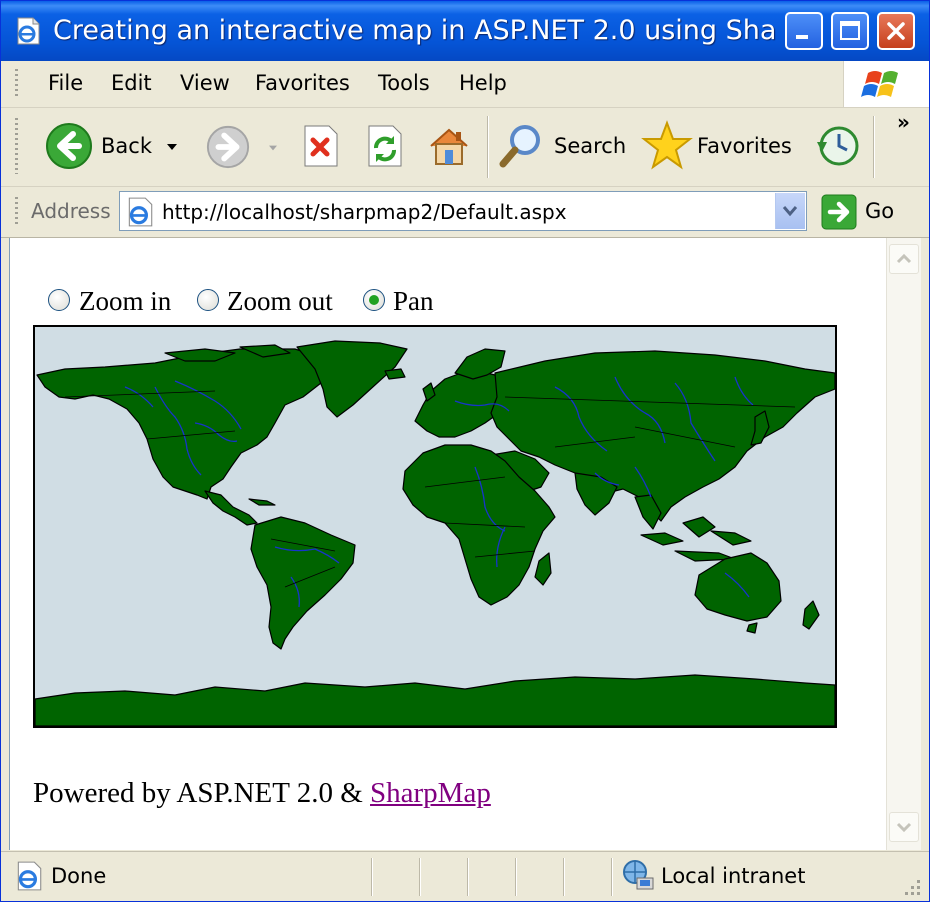 The image size is (930, 902). I want to click on chevron-up-icon, so click(904, 258).